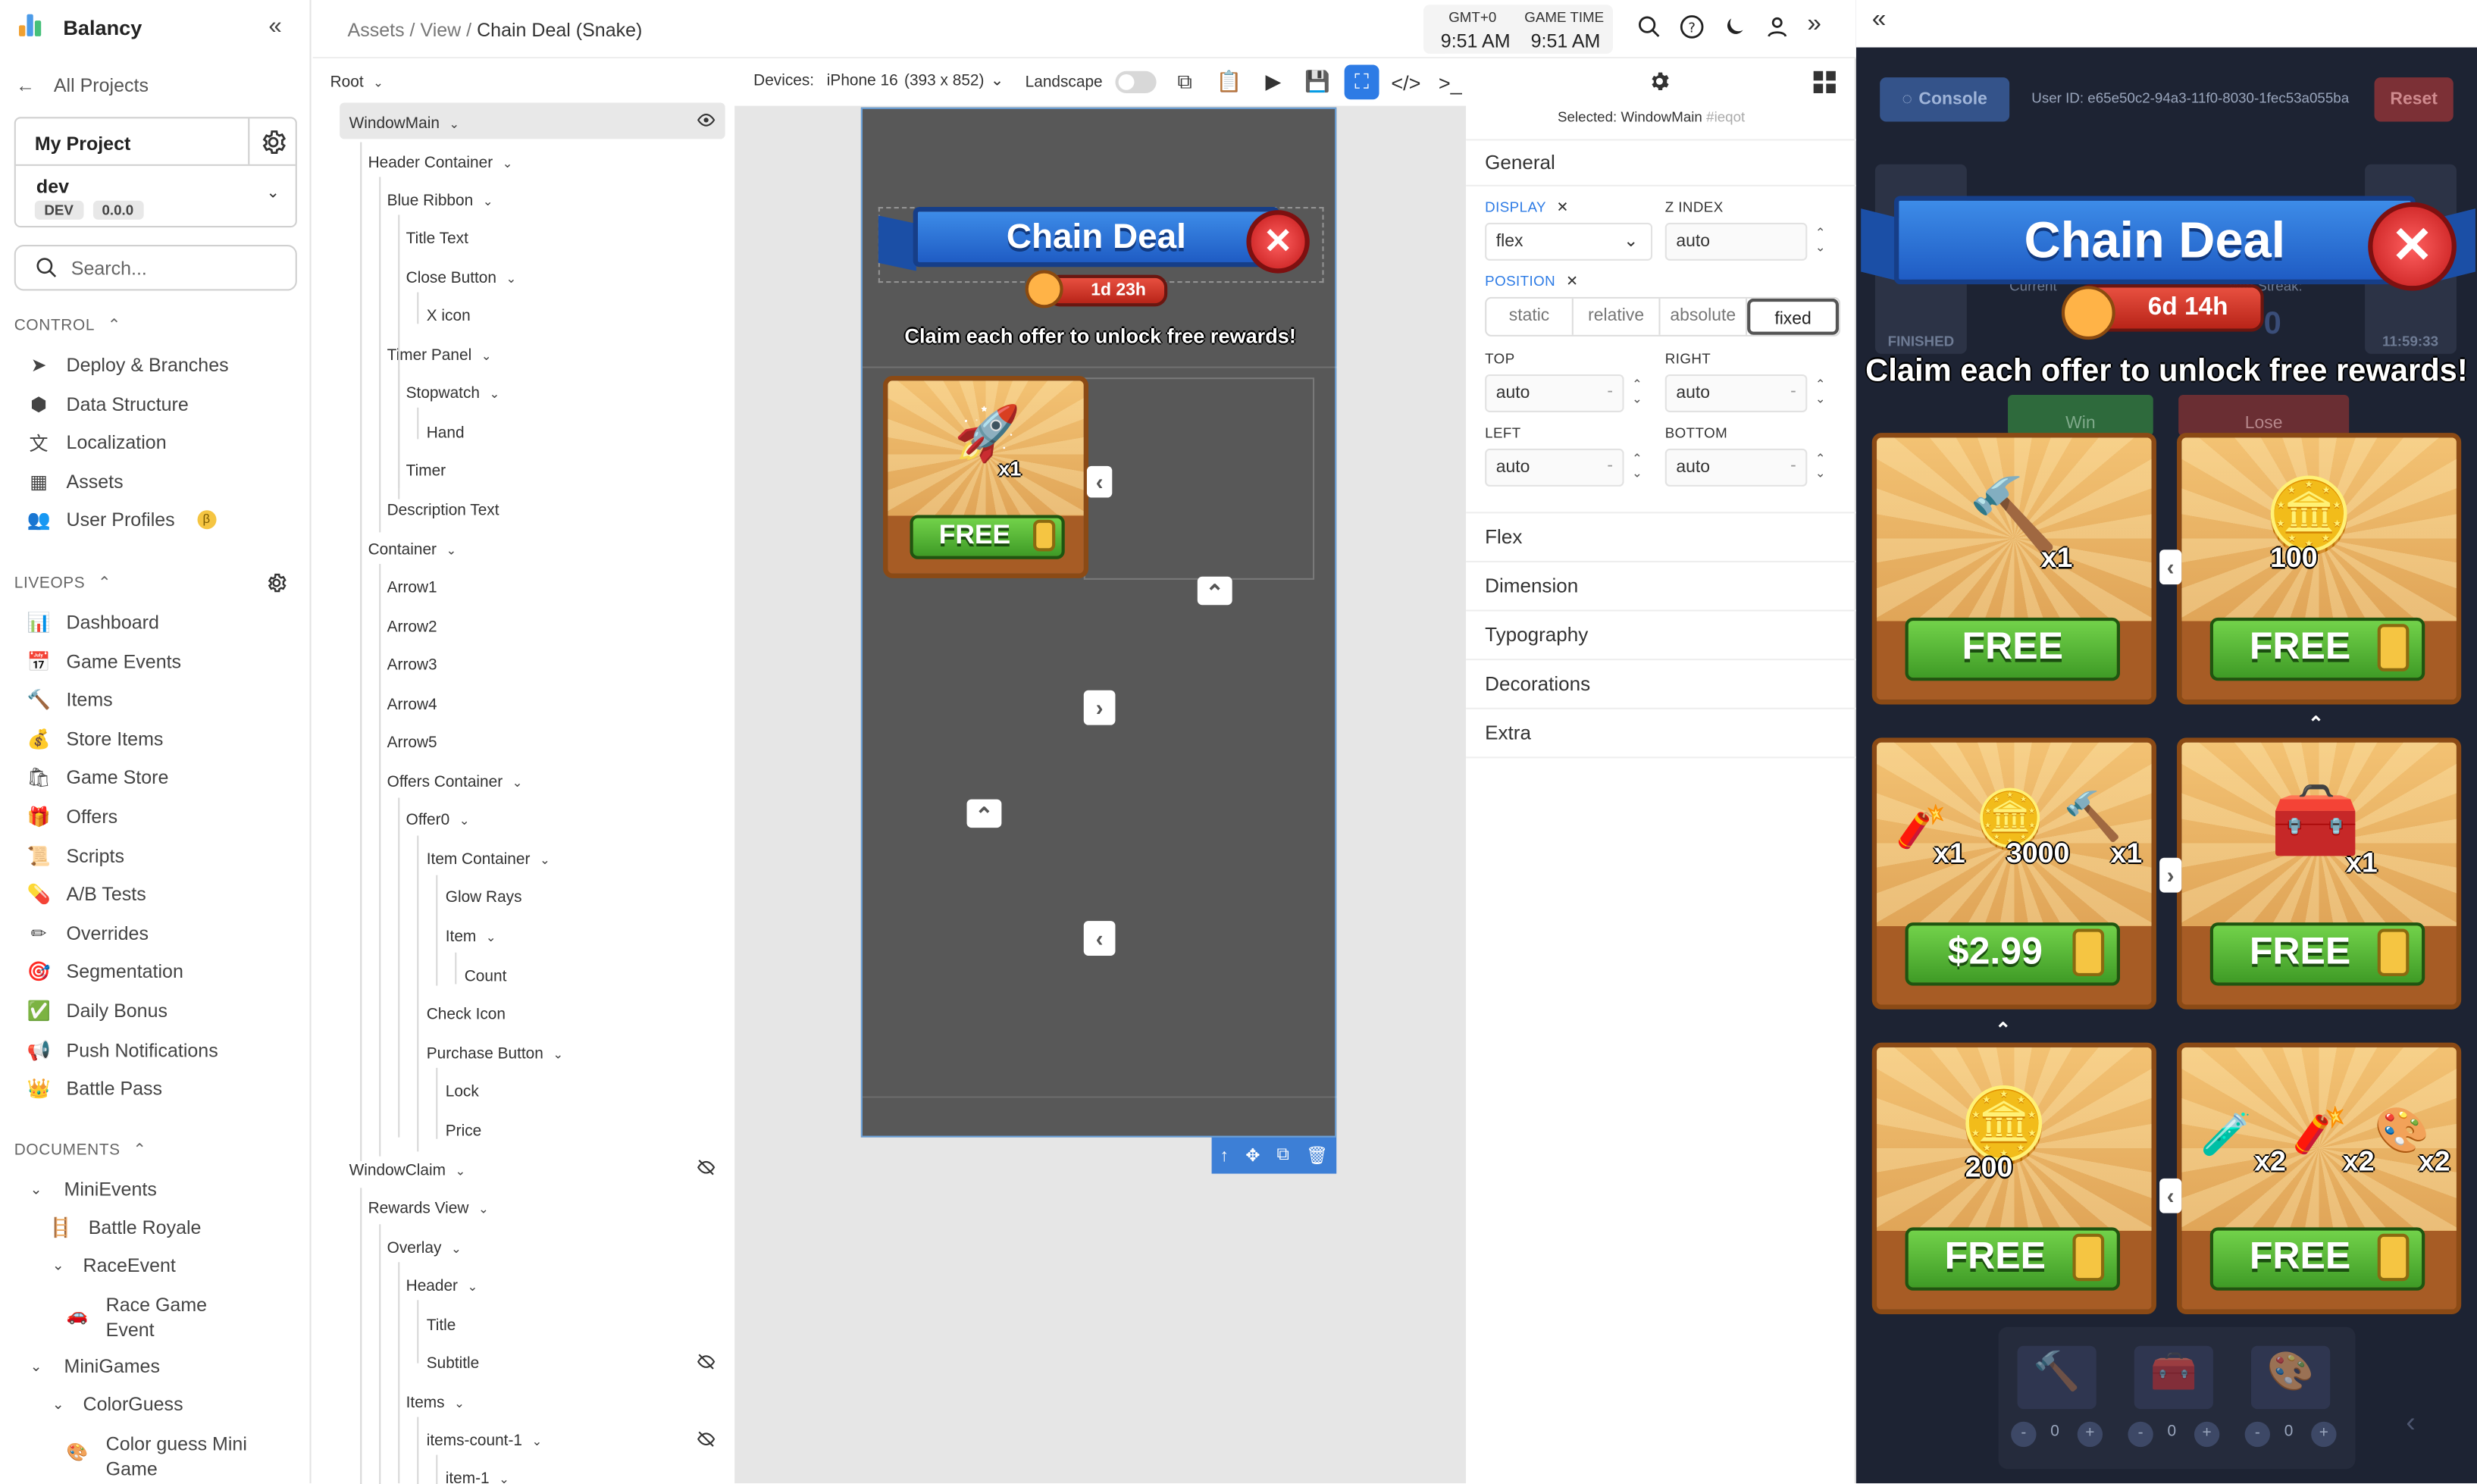  What do you see at coordinates (440, 200) in the screenshot?
I see `tree-node-blue-ribbon: Blue Ribbon ⌄` at bounding box center [440, 200].